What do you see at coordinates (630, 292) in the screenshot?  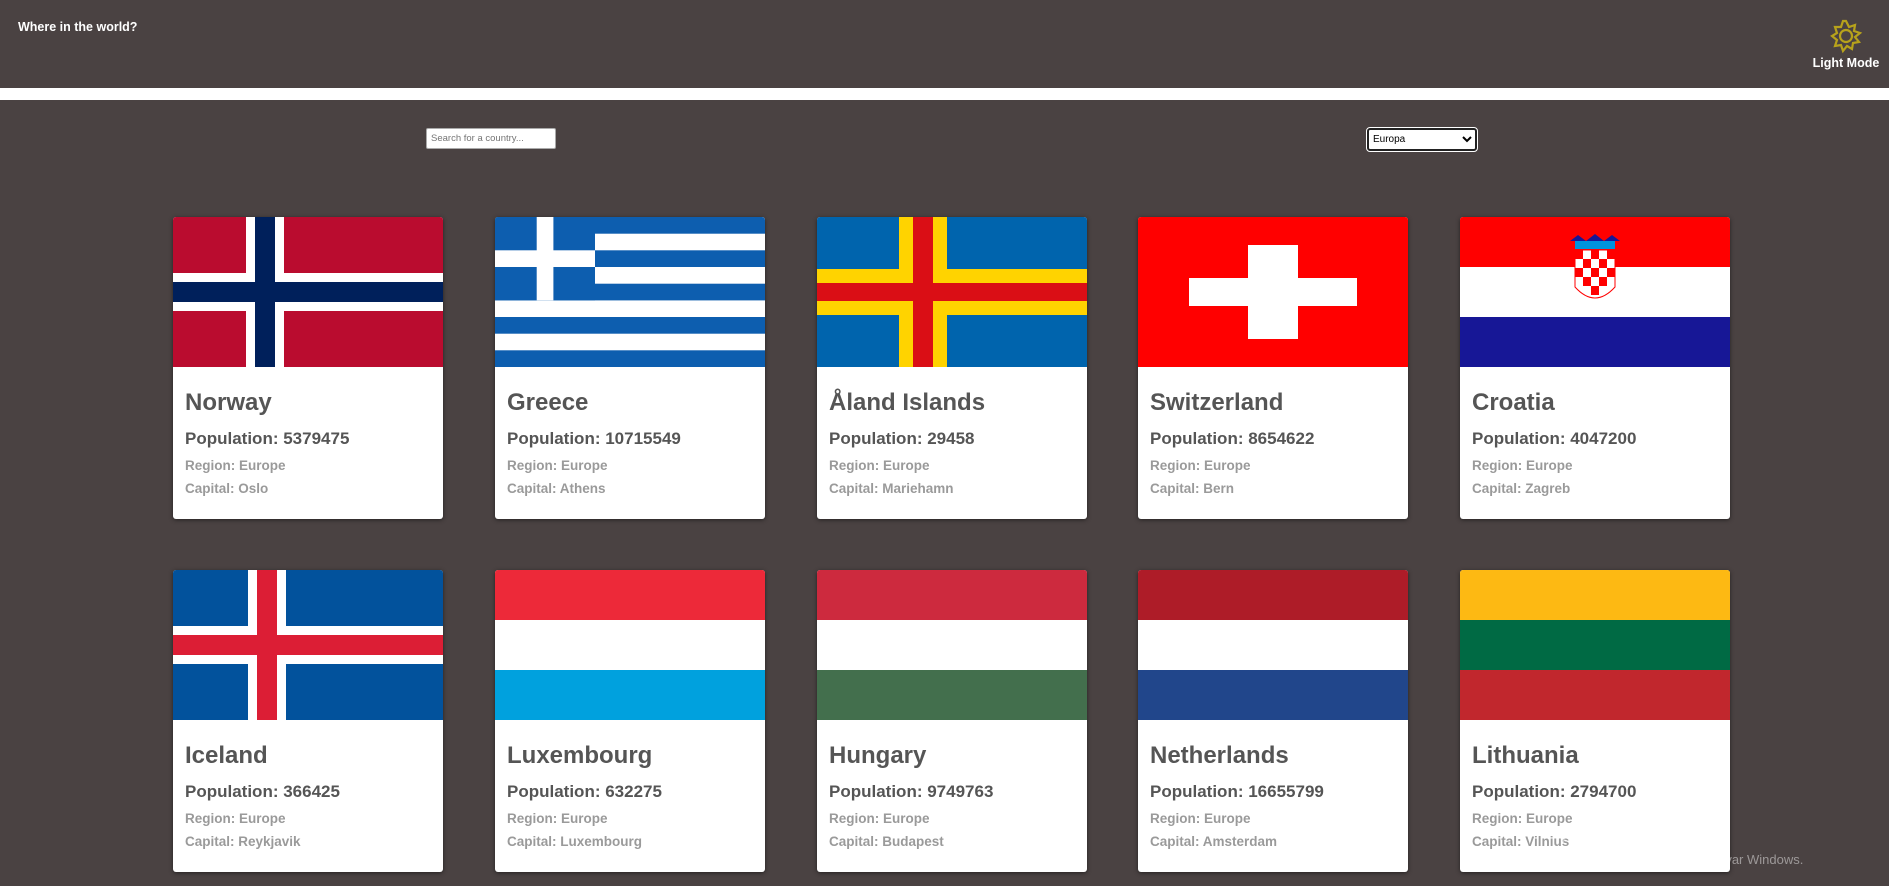 I see `flag-greece-image` at bounding box center [630, 292].